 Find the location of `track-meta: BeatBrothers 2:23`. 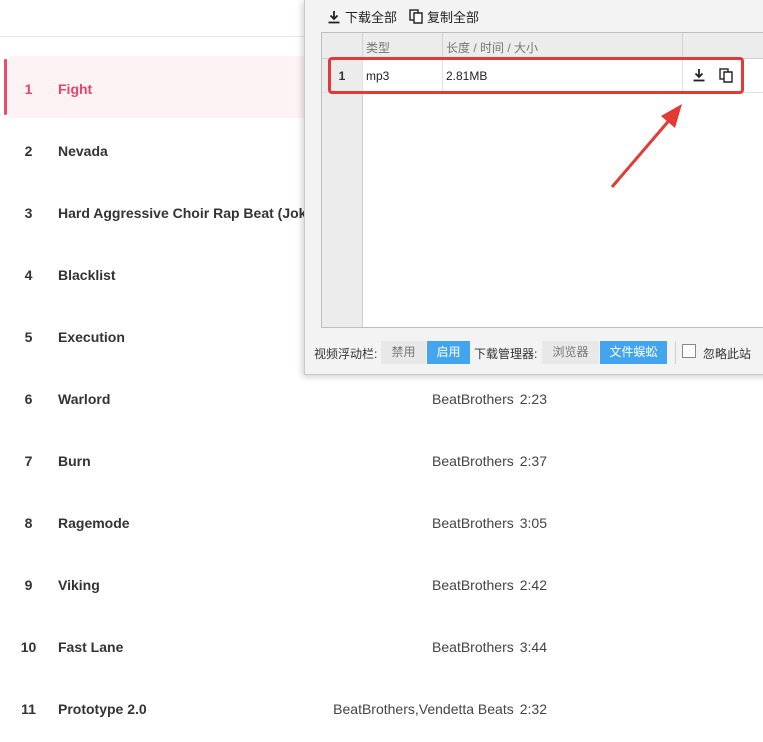

track-meta: BeatBrothers 2:23 is located at coordinates (489, 399).